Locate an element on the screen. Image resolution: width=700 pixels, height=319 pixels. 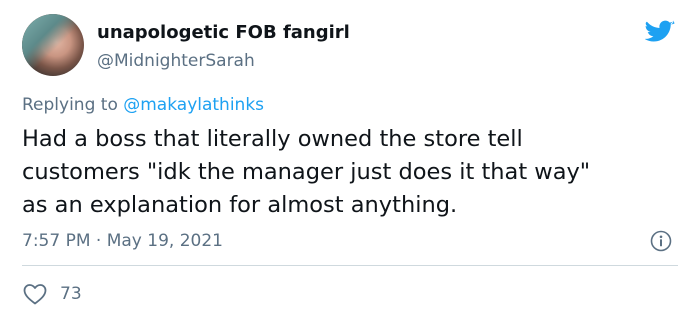
info-icon is located at coordinates (661, 241).